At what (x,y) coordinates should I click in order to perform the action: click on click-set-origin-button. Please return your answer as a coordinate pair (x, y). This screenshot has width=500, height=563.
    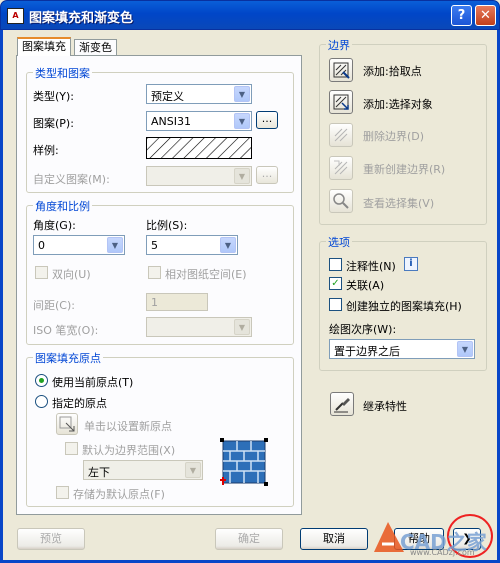
    Looking at the image, I should click on (67, 424).